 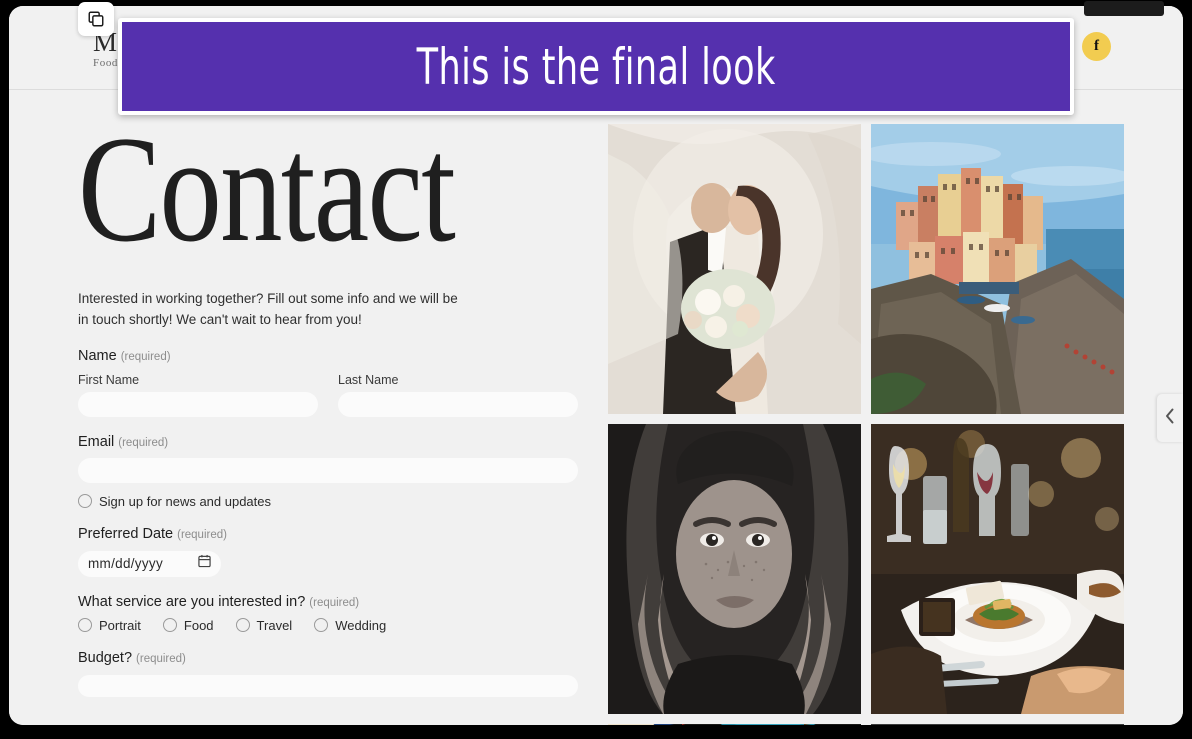 What do you see at coordinates (169, 625) in the screenshot?
I see `food-radio-icon` at bounding box center [169, 625].